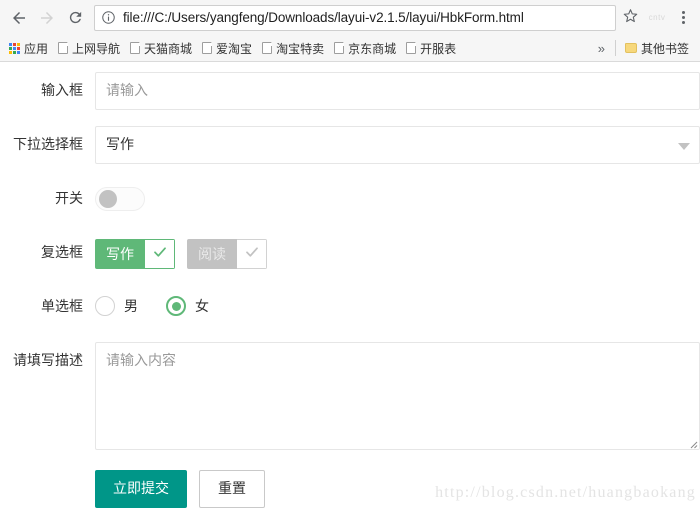 The image size is (700, 508). Describe the element at coordinates (62, 307) in the screenshot. I see `radio-label: 单选框` at that location.